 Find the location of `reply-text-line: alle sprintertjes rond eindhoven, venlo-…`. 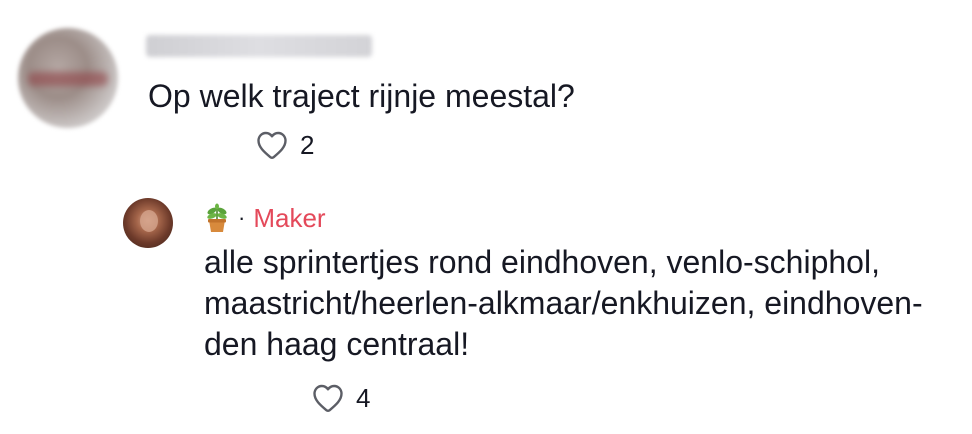

reply-text-line: alle sprintertjes rond eindhoven, venlo-… is located at coordinates (542, 262).